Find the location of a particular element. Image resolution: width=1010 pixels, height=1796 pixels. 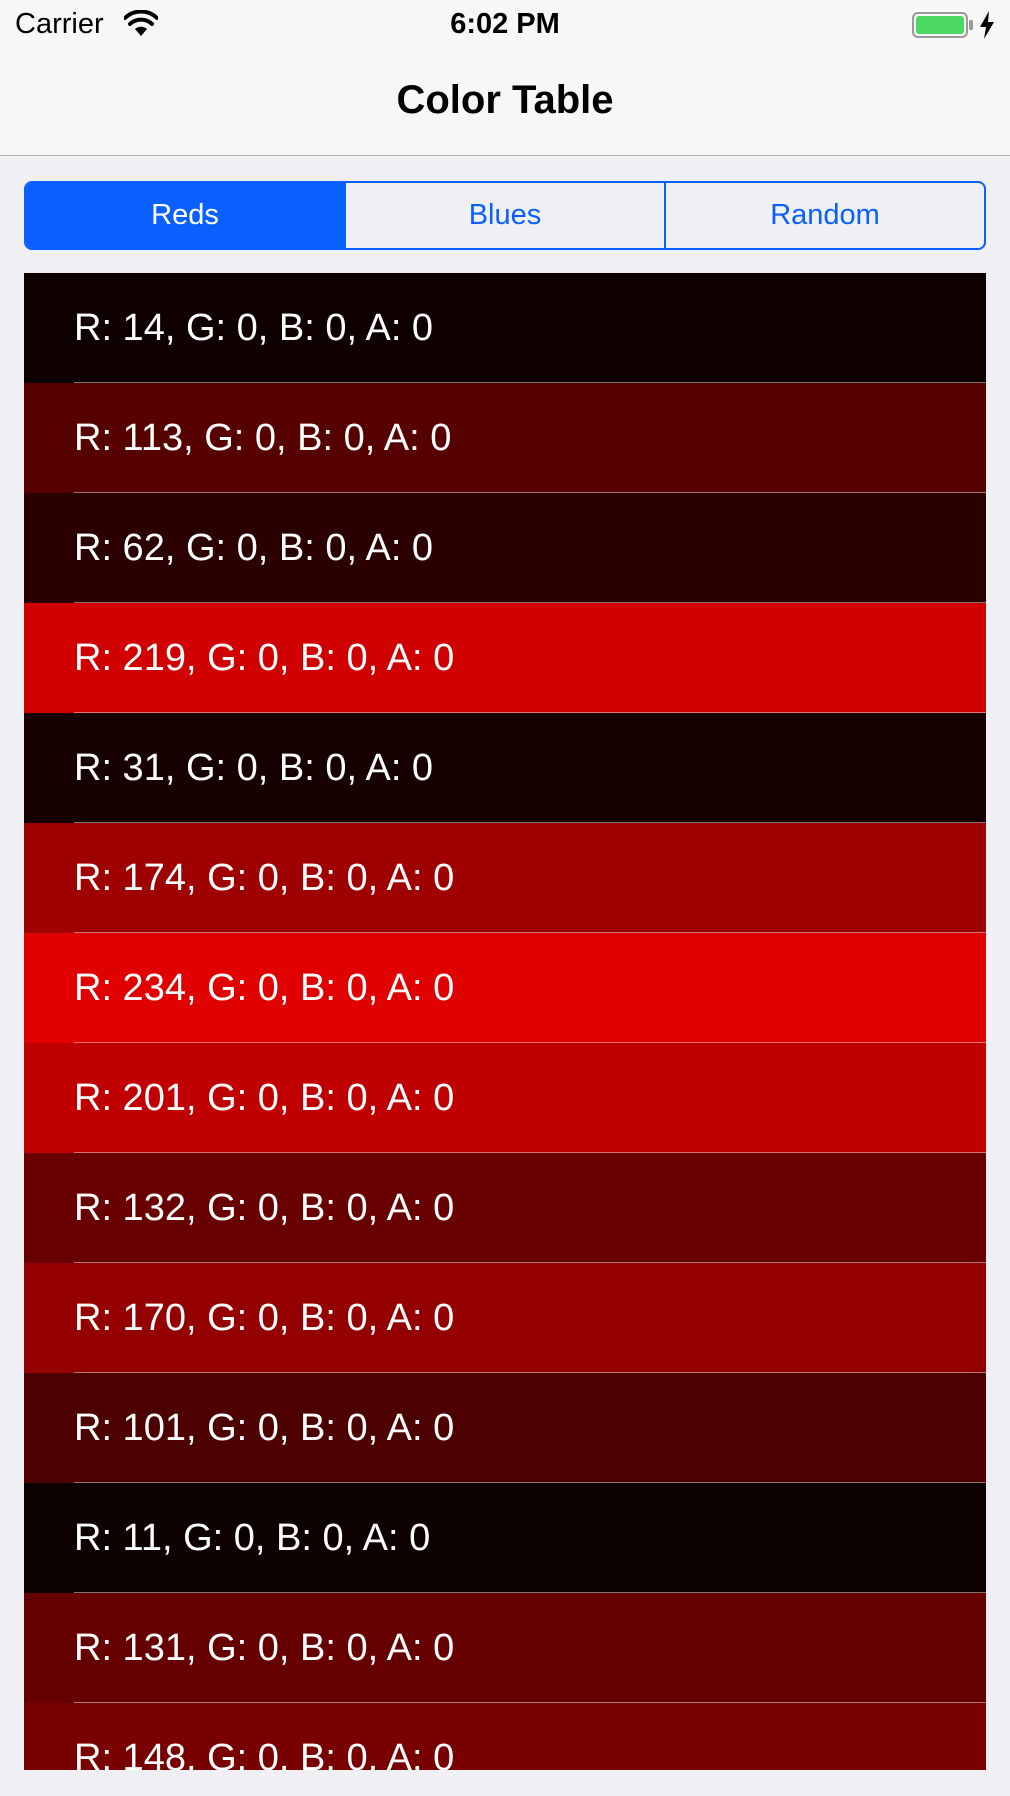

table-row: R: 132, G: 0, B: 0, A: 0 is located at coordinates (505, 1208).